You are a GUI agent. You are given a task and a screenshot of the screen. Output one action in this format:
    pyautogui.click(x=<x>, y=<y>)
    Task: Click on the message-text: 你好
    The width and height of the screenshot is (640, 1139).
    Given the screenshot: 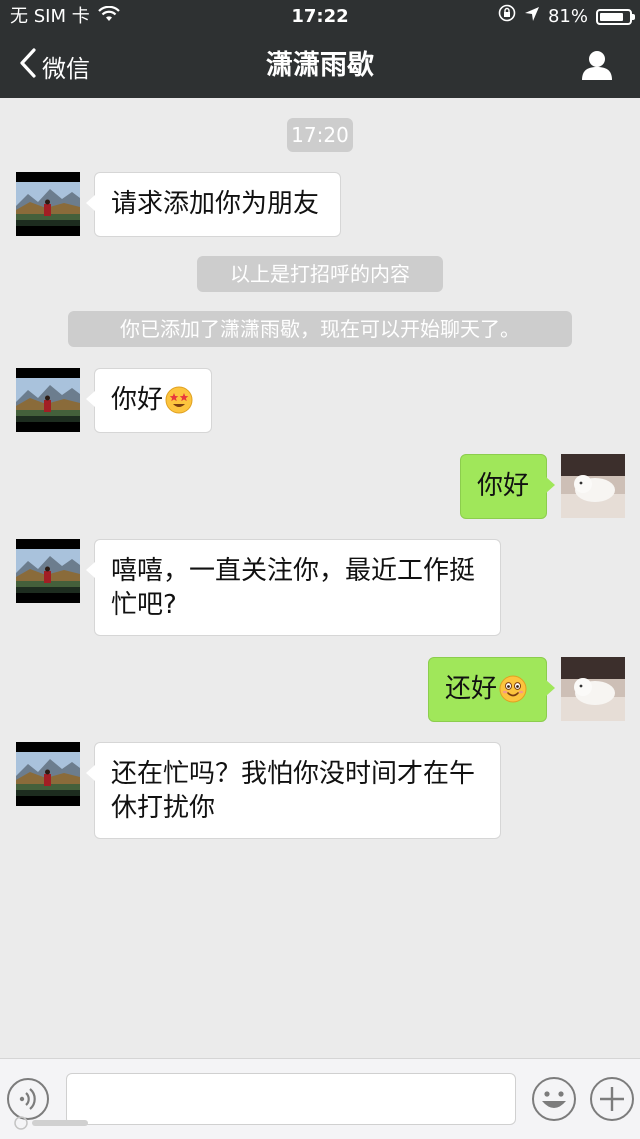 What is the action you would take?
    pyautogui.click(x=137, y=400)
    